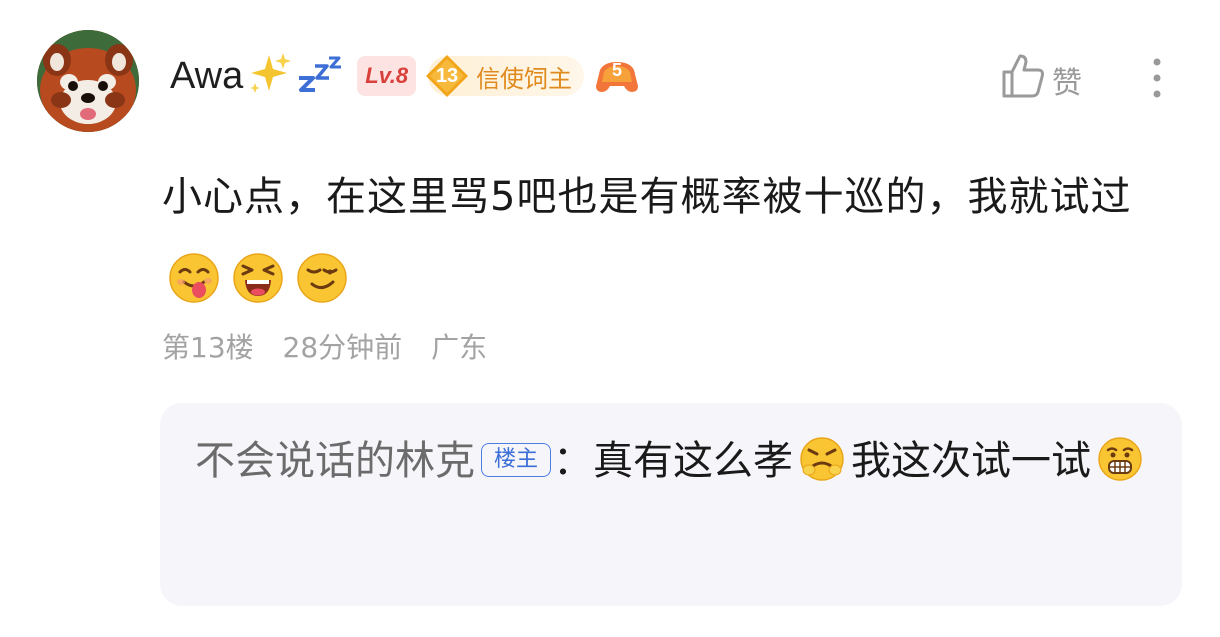 The height and width of the screenshot is (637, 1220). What do you see at coordinates (208, 347) in the screenshot?
I see `floor-number: 第13楼` at bounding box center [208, 347].